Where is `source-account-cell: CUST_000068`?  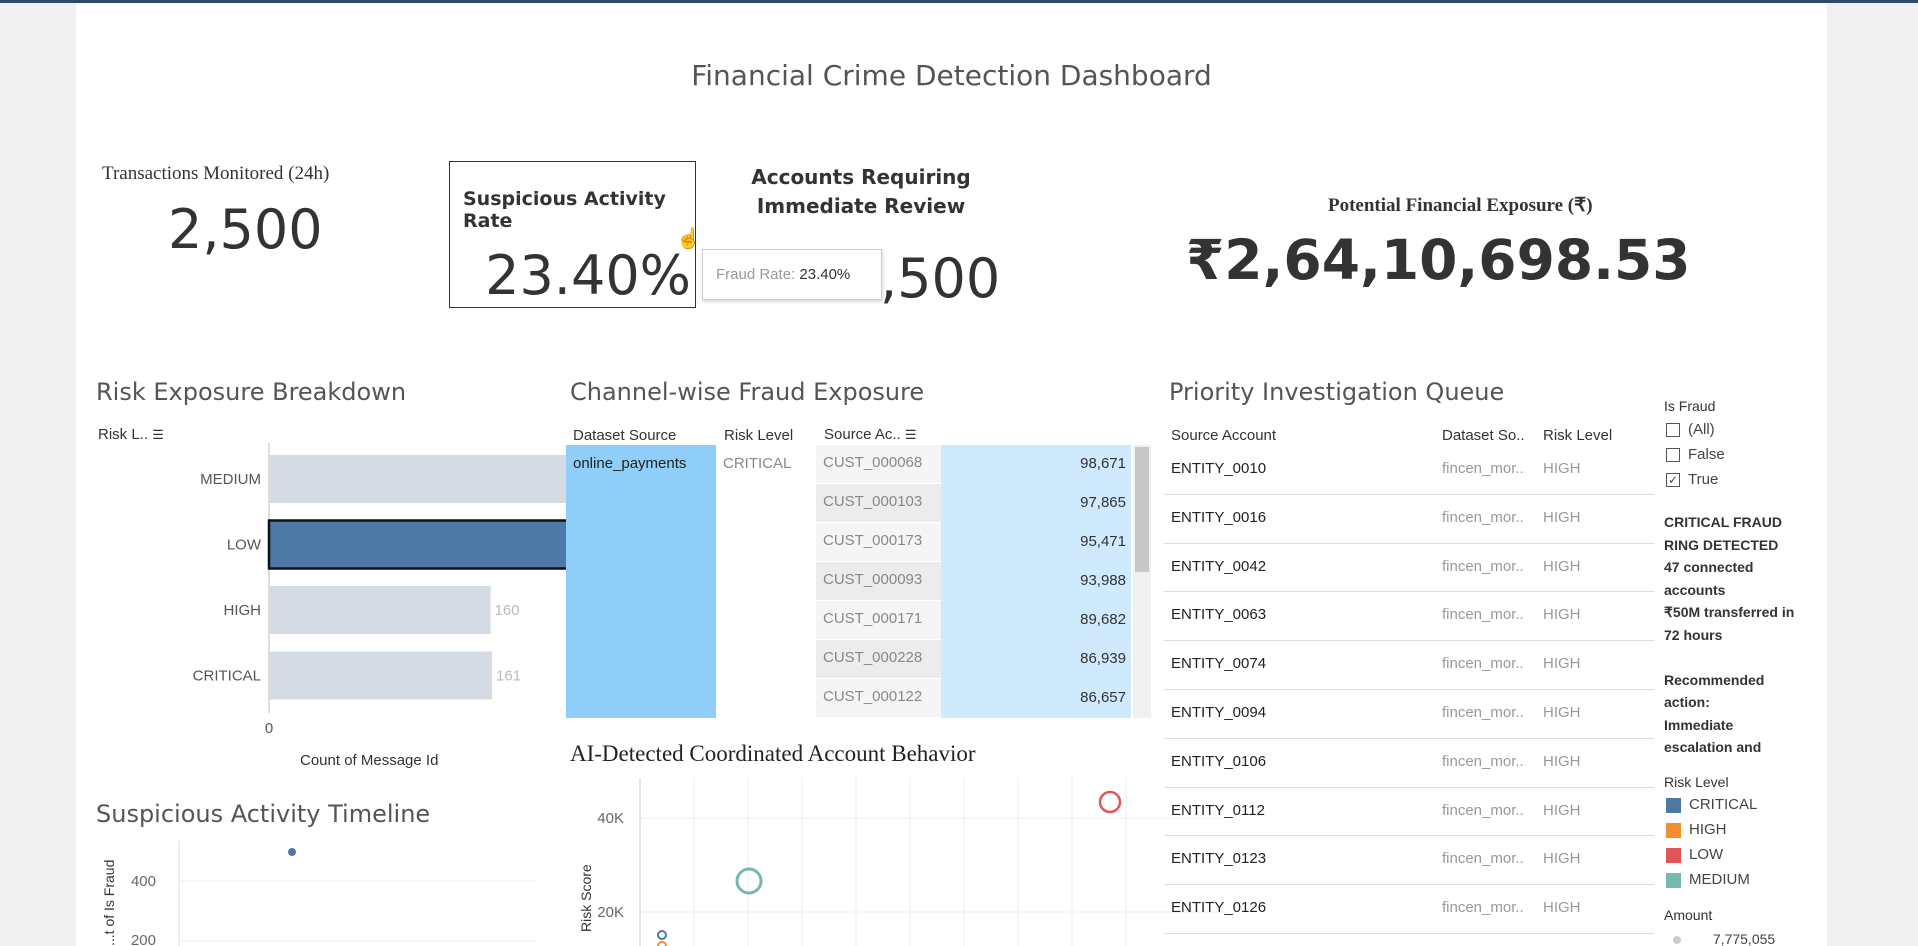 source-account-cell: CUST_000068 is located at coordinates (878, 464).